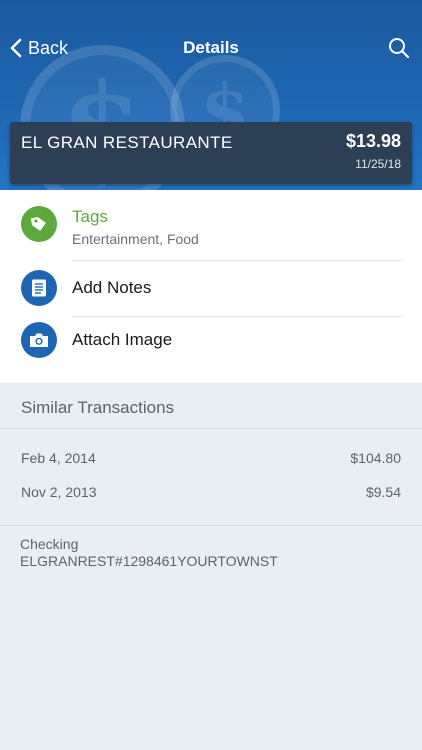 This screenshot has height=750, width=422. What do you see at coordinates (49, 544) in the screenshot?
I see `account-type: Checking` at bounding box center [49, 544].